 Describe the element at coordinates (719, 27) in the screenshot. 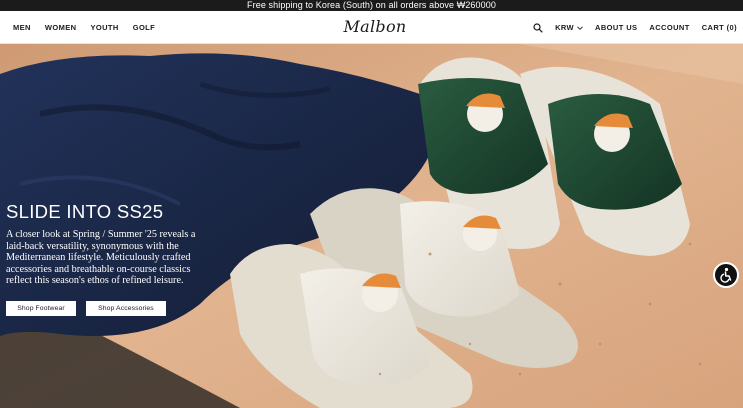

I see `nav-cart: CART (0)` at that location.